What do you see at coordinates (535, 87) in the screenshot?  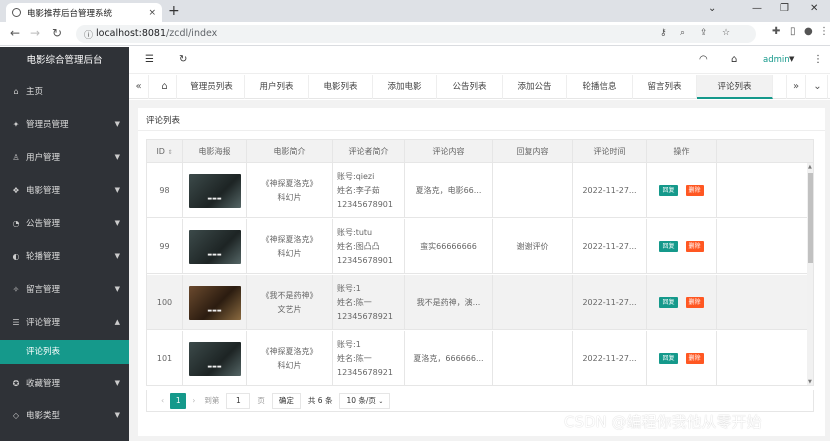 I see `tab-add-notice: 添加公告` at bounding box center [535, 87].